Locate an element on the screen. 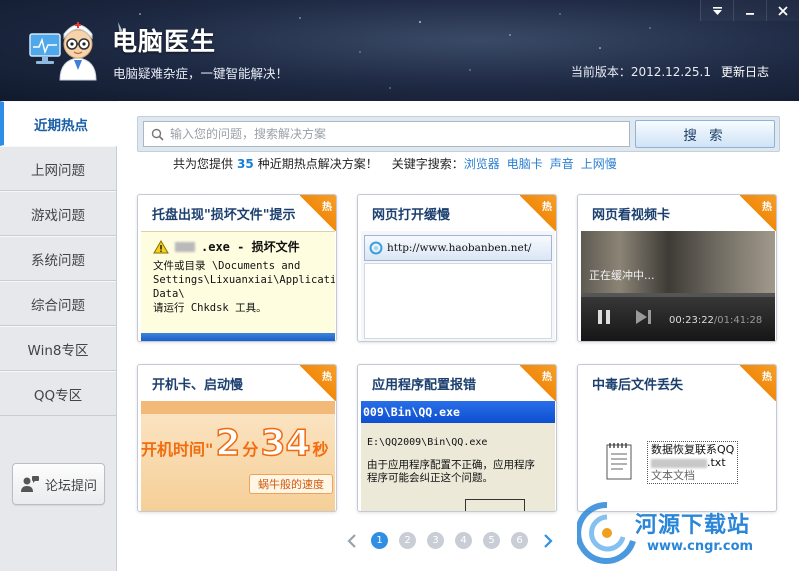  boot-time-display: 开机时间 " 2 分 34 秒 is located at coordinates (235, 443).